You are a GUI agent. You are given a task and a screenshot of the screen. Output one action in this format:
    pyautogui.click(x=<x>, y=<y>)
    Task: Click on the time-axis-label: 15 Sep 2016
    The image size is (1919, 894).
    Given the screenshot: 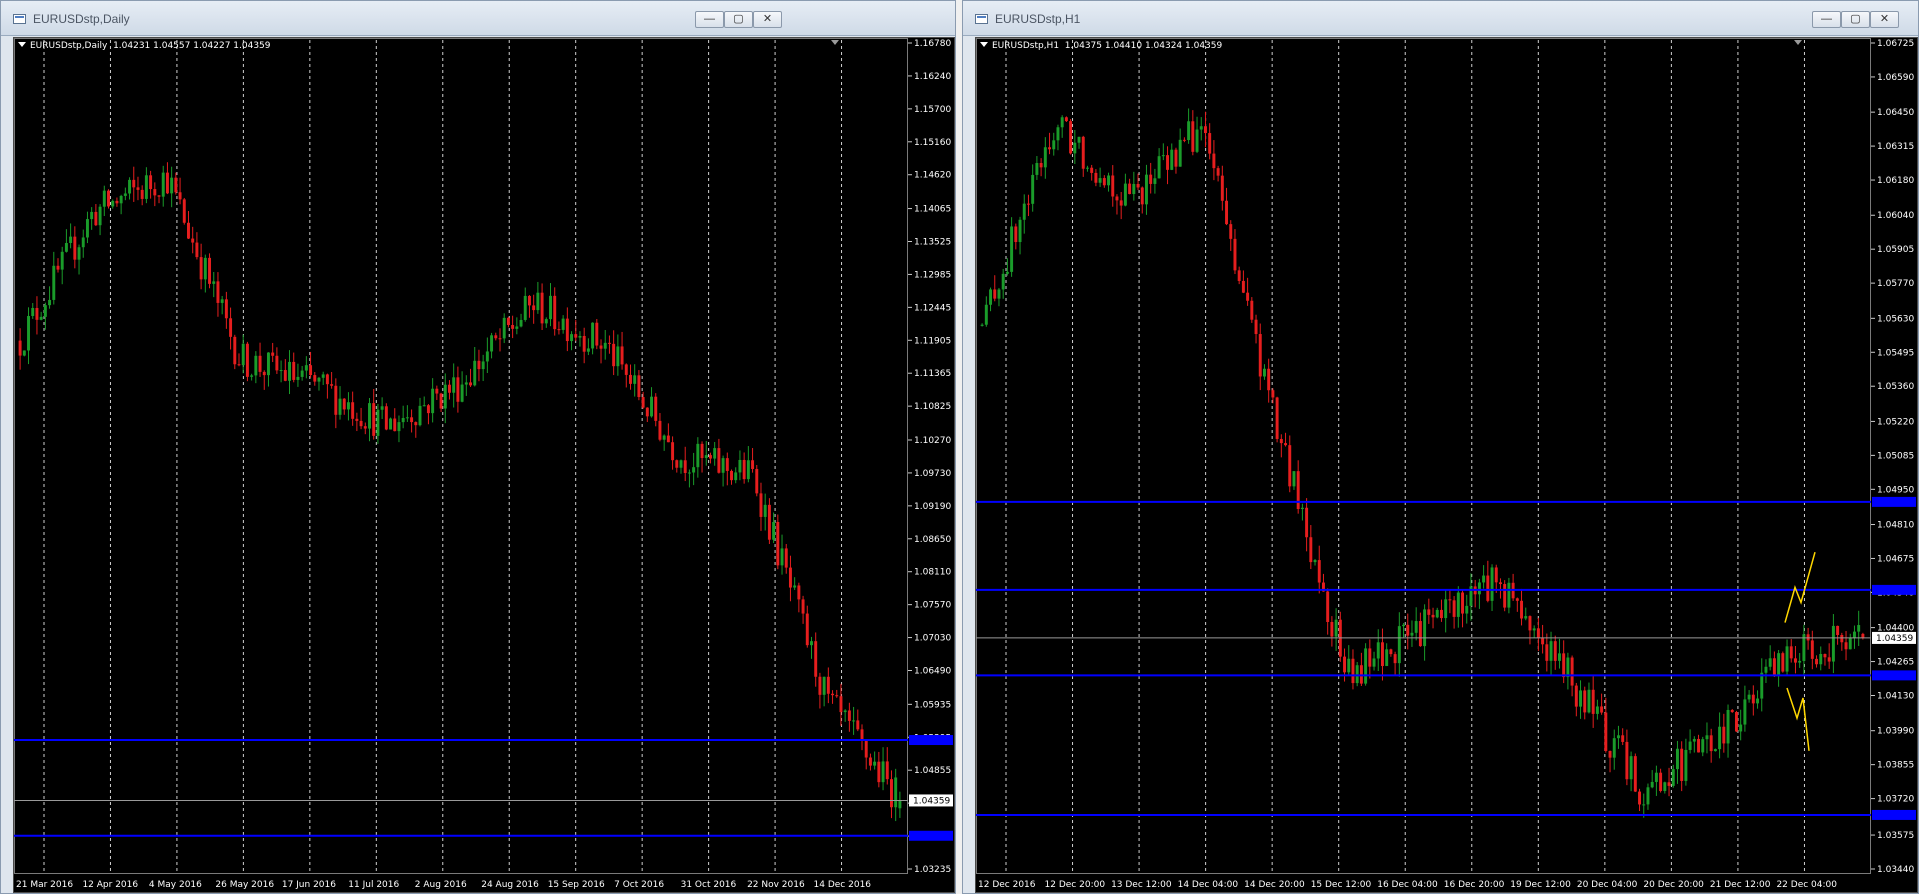 What is the action you would take?
    pyautogui.click(x=576, y=885)
    